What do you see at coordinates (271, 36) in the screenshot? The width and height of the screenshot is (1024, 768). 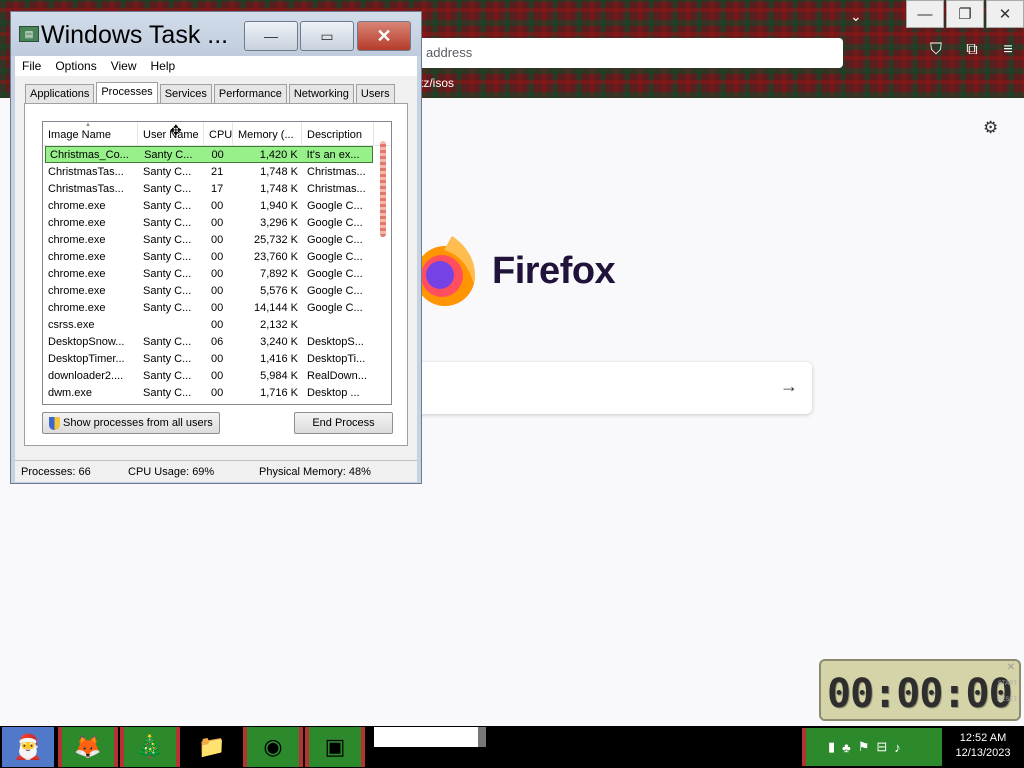 I see `minimize-button: —` at bounding box center [271, 36].